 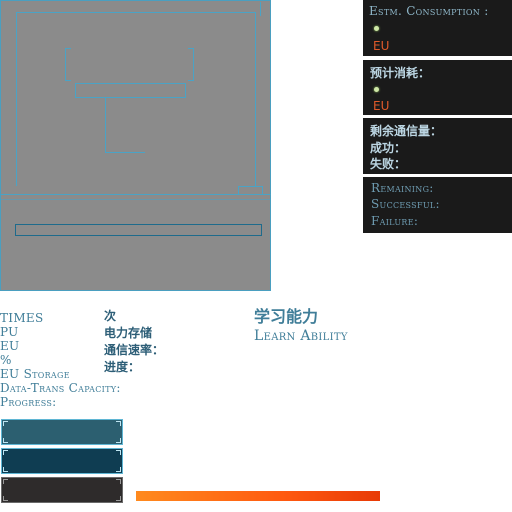 What do you see at coordinates (185, 90) in the screenshot?
I see `slot-line-right` at bounding box center [185, 90].